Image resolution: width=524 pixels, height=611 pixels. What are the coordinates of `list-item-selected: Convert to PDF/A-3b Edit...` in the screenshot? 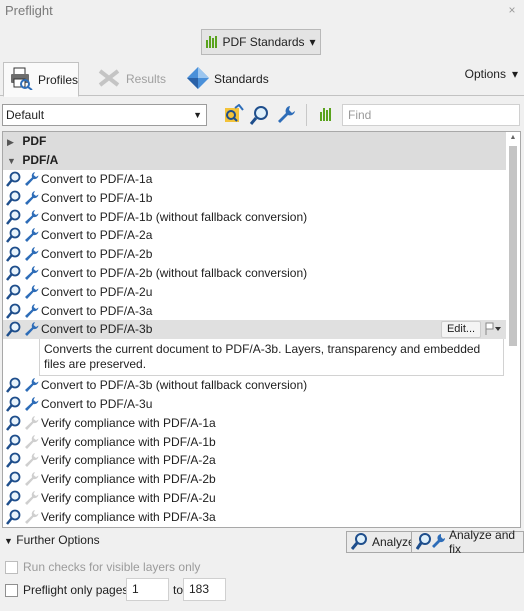 It's located at (254, 330).